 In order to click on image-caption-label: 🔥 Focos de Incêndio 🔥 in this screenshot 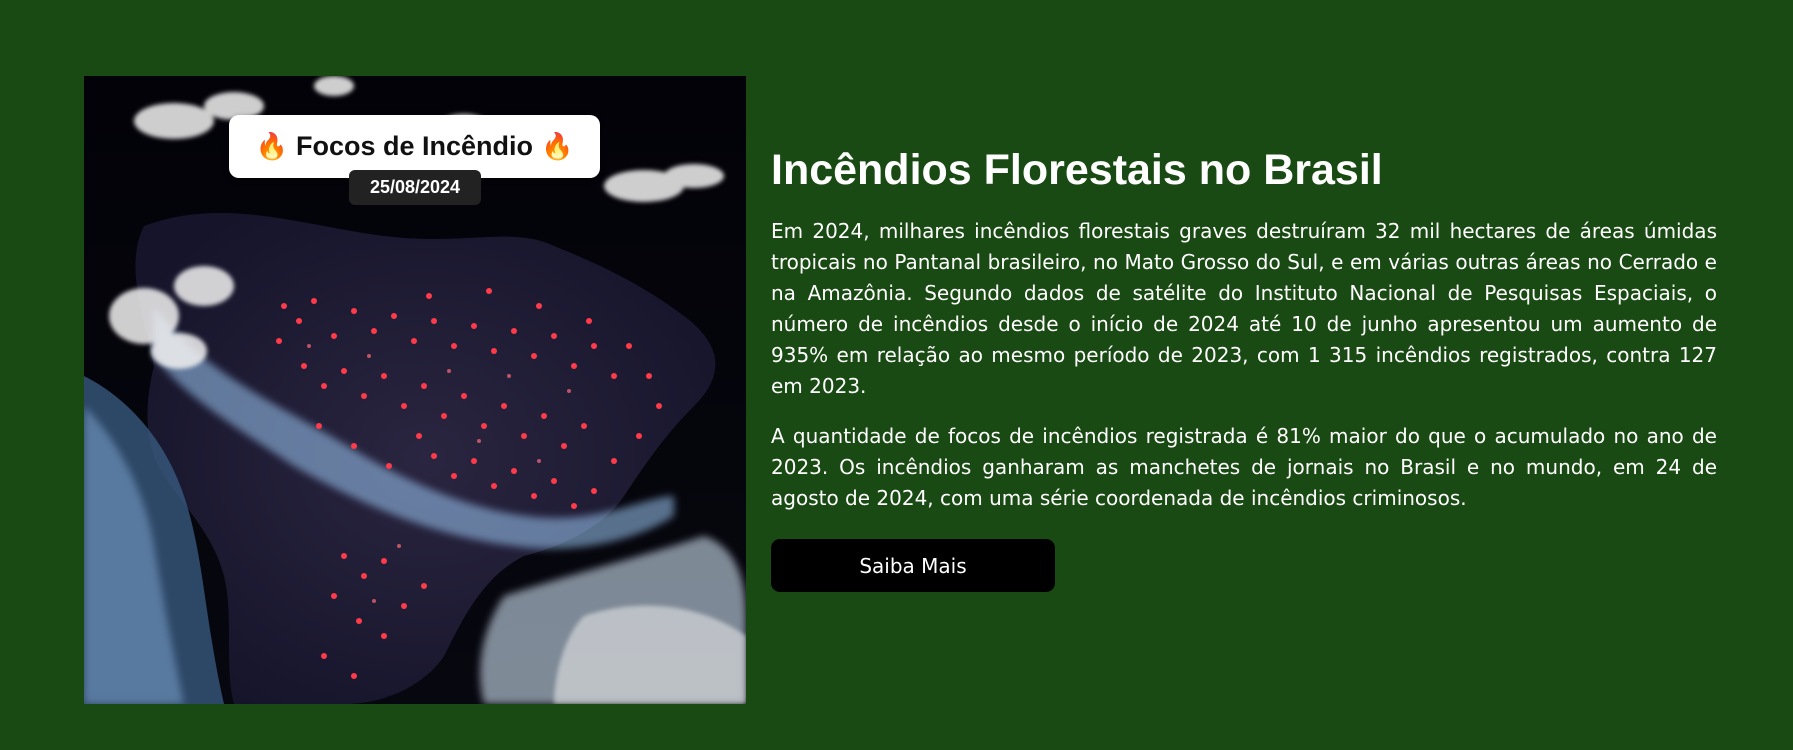, I will do `click(414, 146)`.